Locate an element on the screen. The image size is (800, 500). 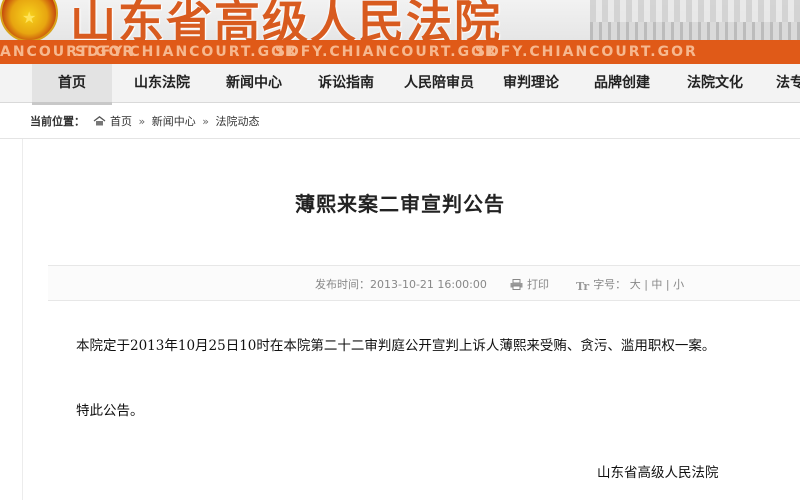
home-icon is located at coordinates (99, 121).